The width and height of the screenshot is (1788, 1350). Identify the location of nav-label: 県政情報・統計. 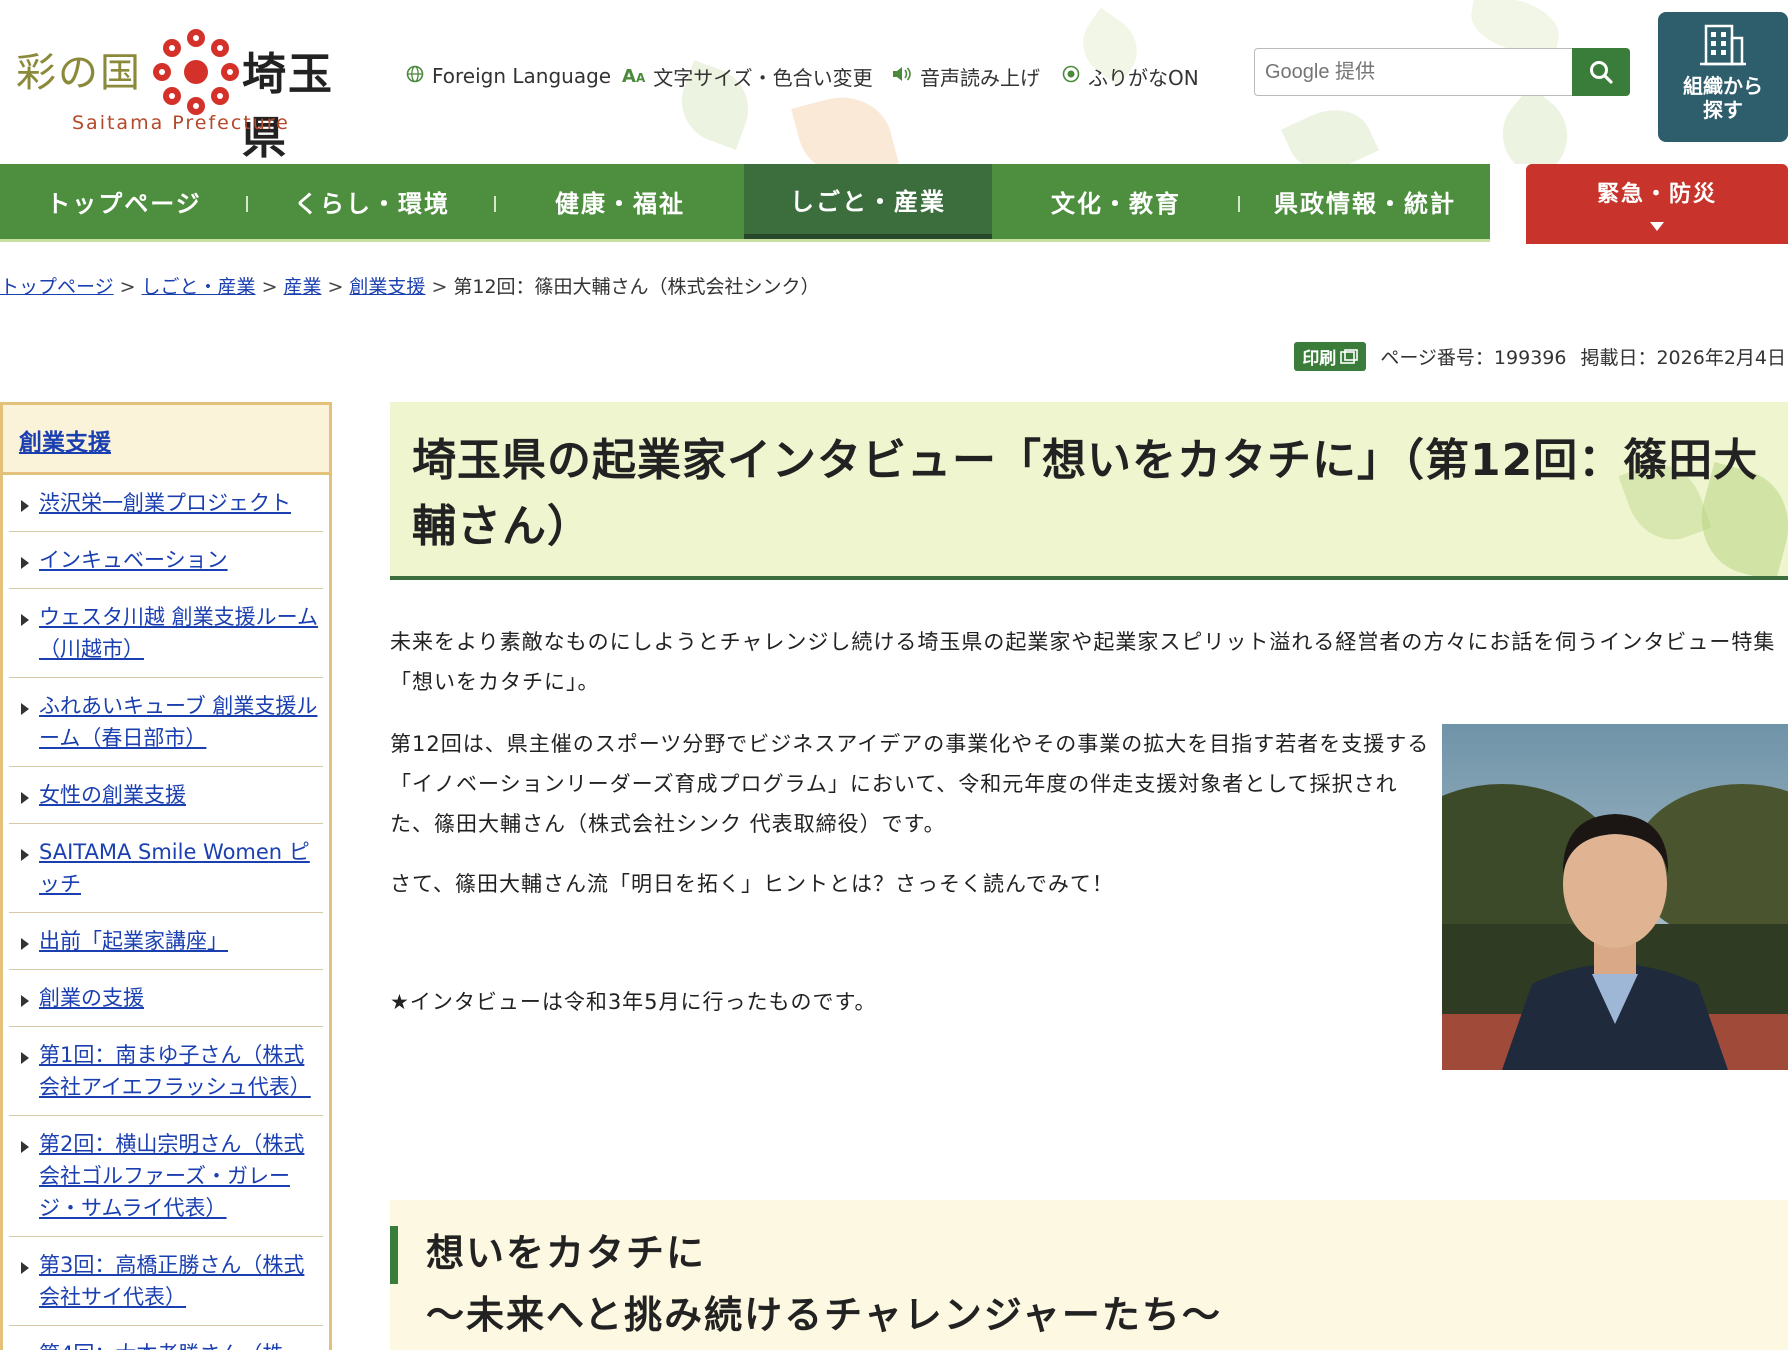
(1365, 204).